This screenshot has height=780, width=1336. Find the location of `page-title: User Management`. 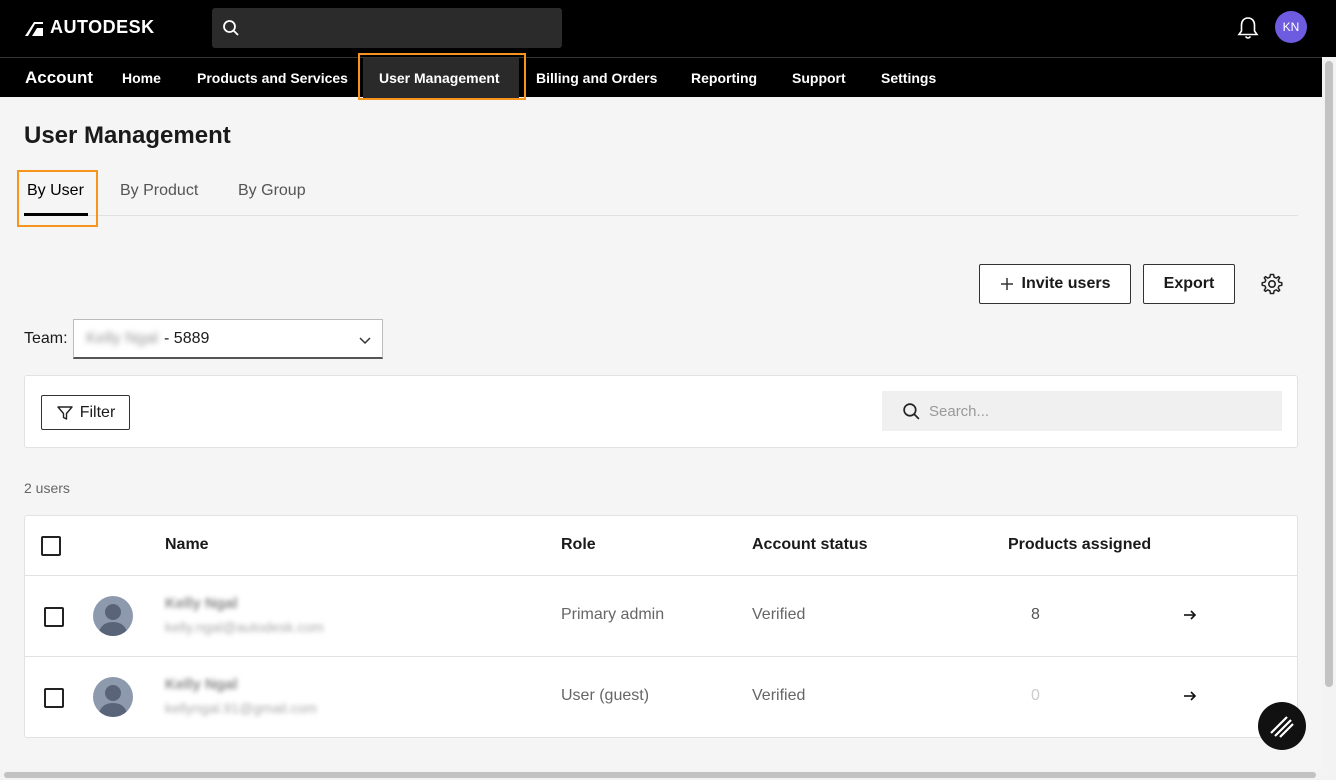

page-title: User Management is located at coordinates (127, 135).